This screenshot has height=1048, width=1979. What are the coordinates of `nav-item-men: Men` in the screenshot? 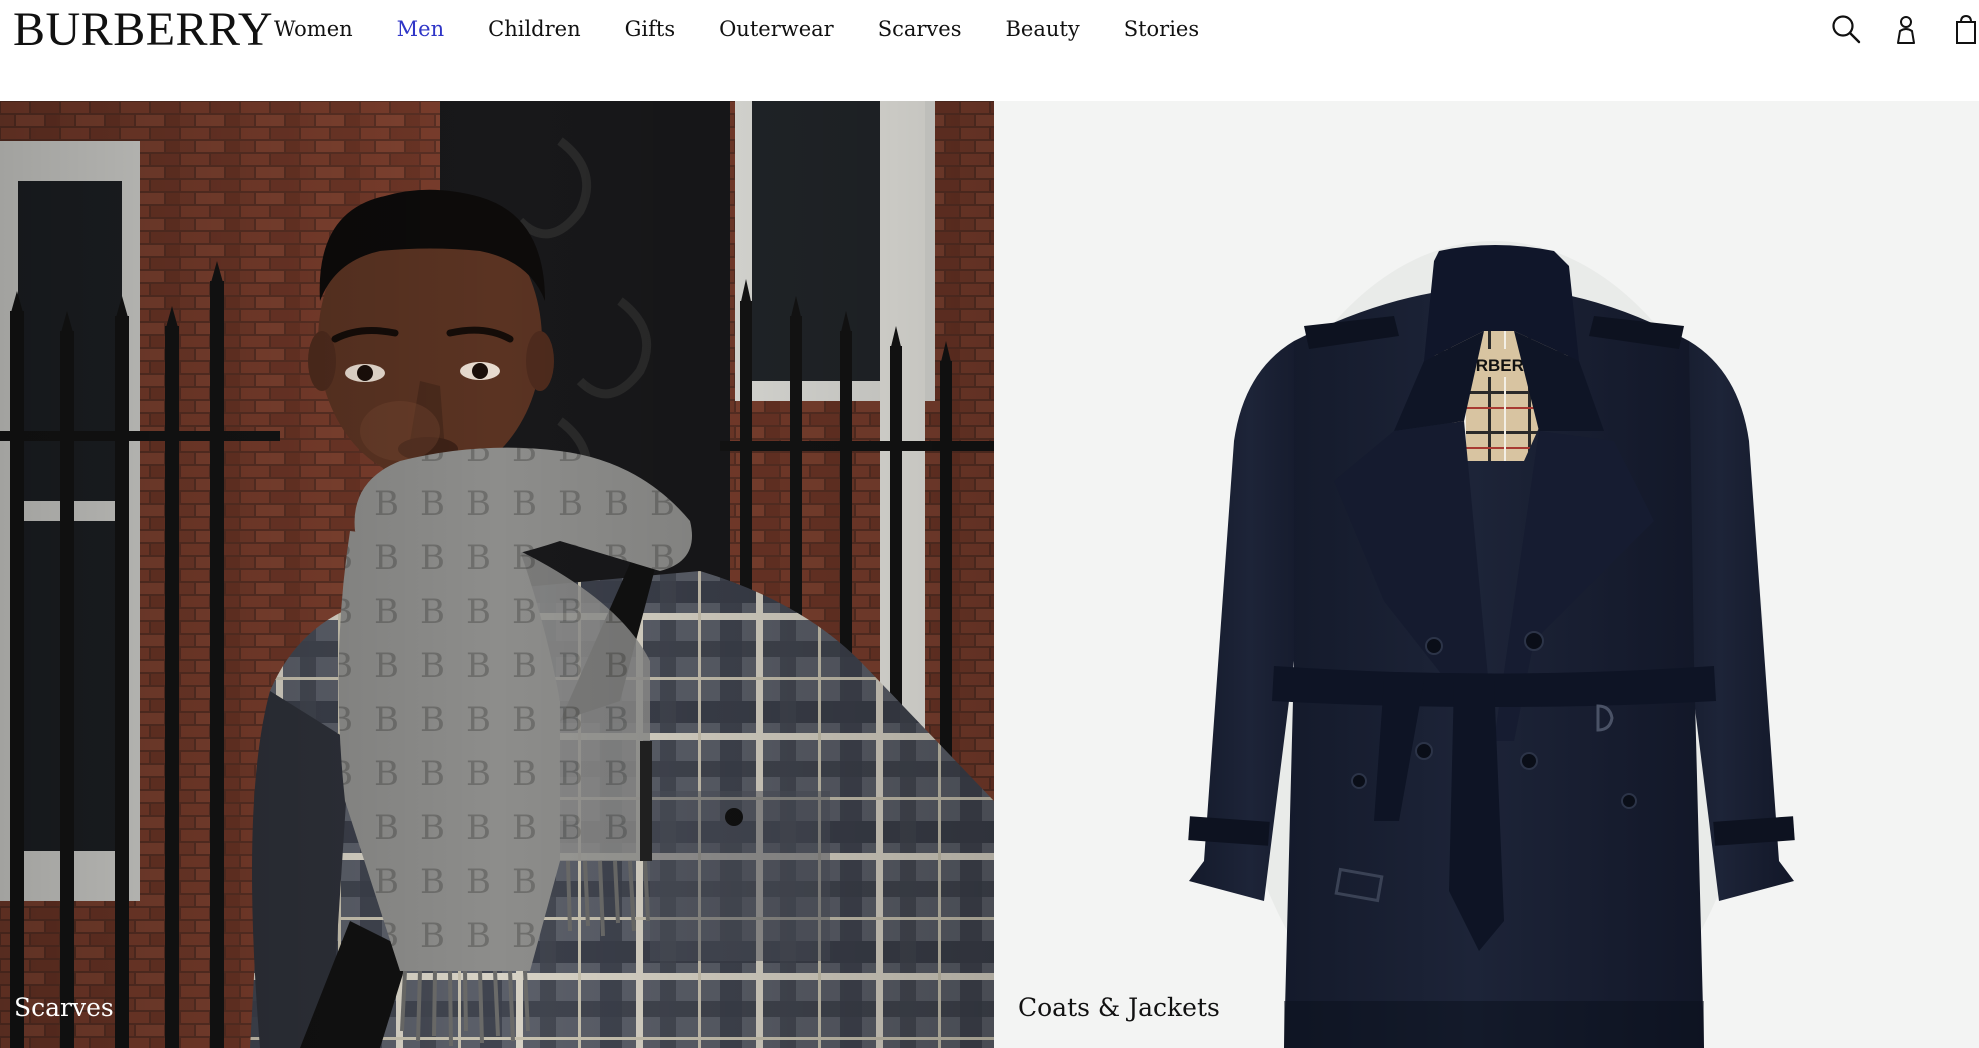 It's located at (420, 29).